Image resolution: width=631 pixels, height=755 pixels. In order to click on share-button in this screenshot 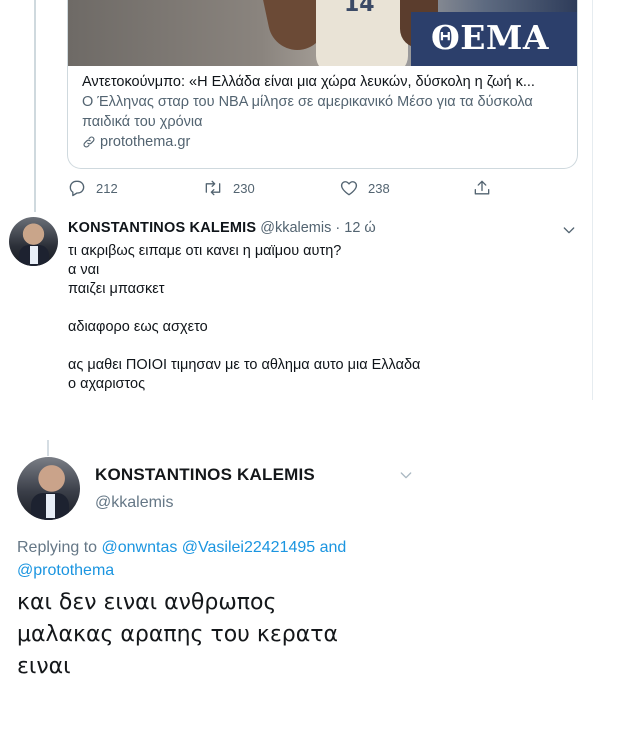, I will do `click(482, 188)`.